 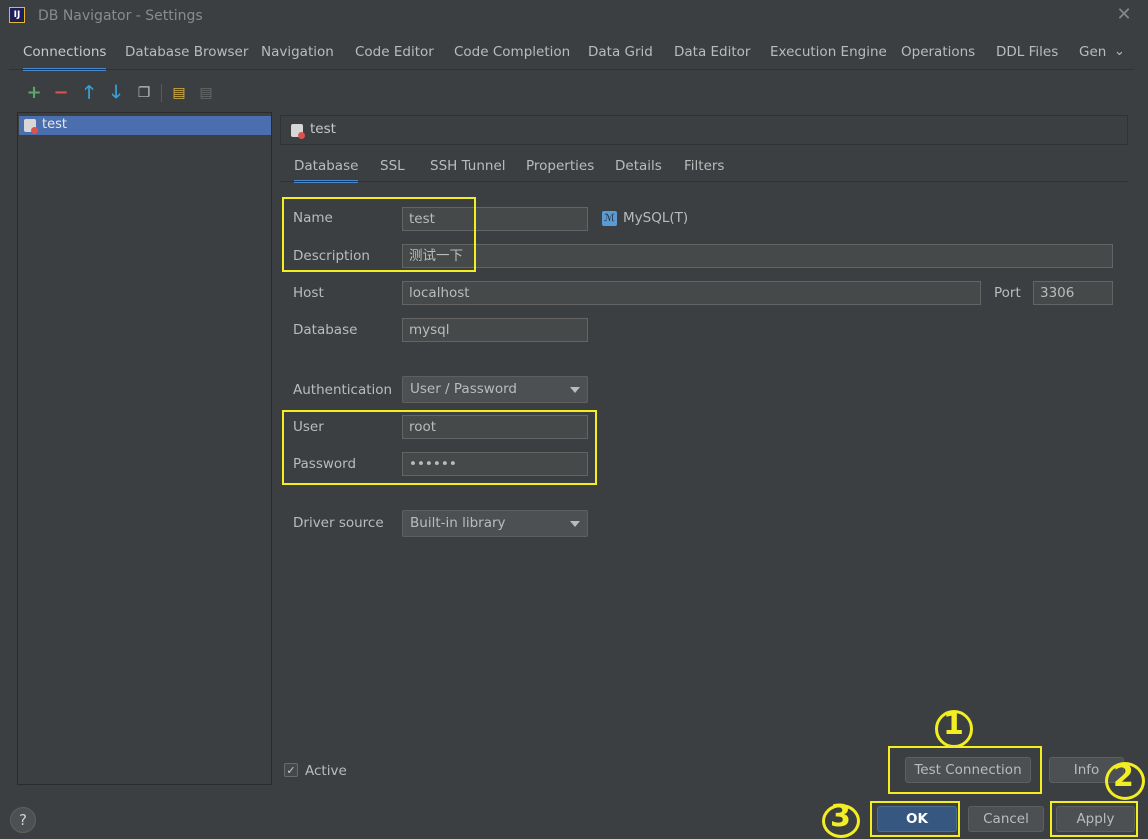 What do you see at coordinates (1123, 776) in the screenshot?
I see `annotation-number-2: 2` at bounding box center [1123, 776].